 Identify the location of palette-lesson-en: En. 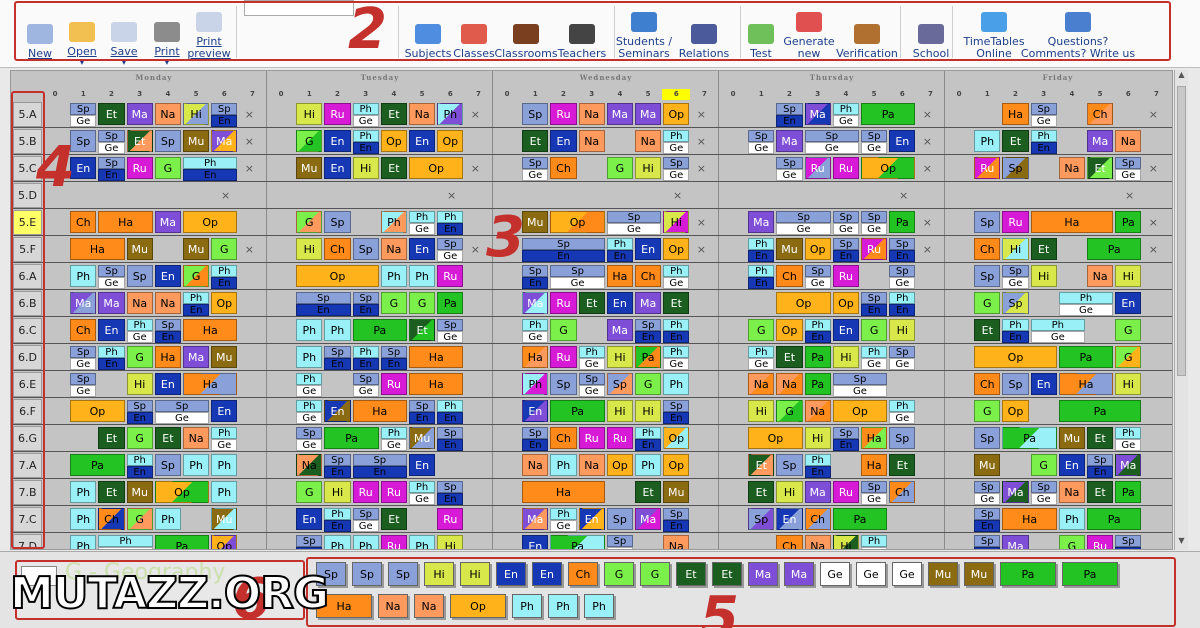
(547, 574).